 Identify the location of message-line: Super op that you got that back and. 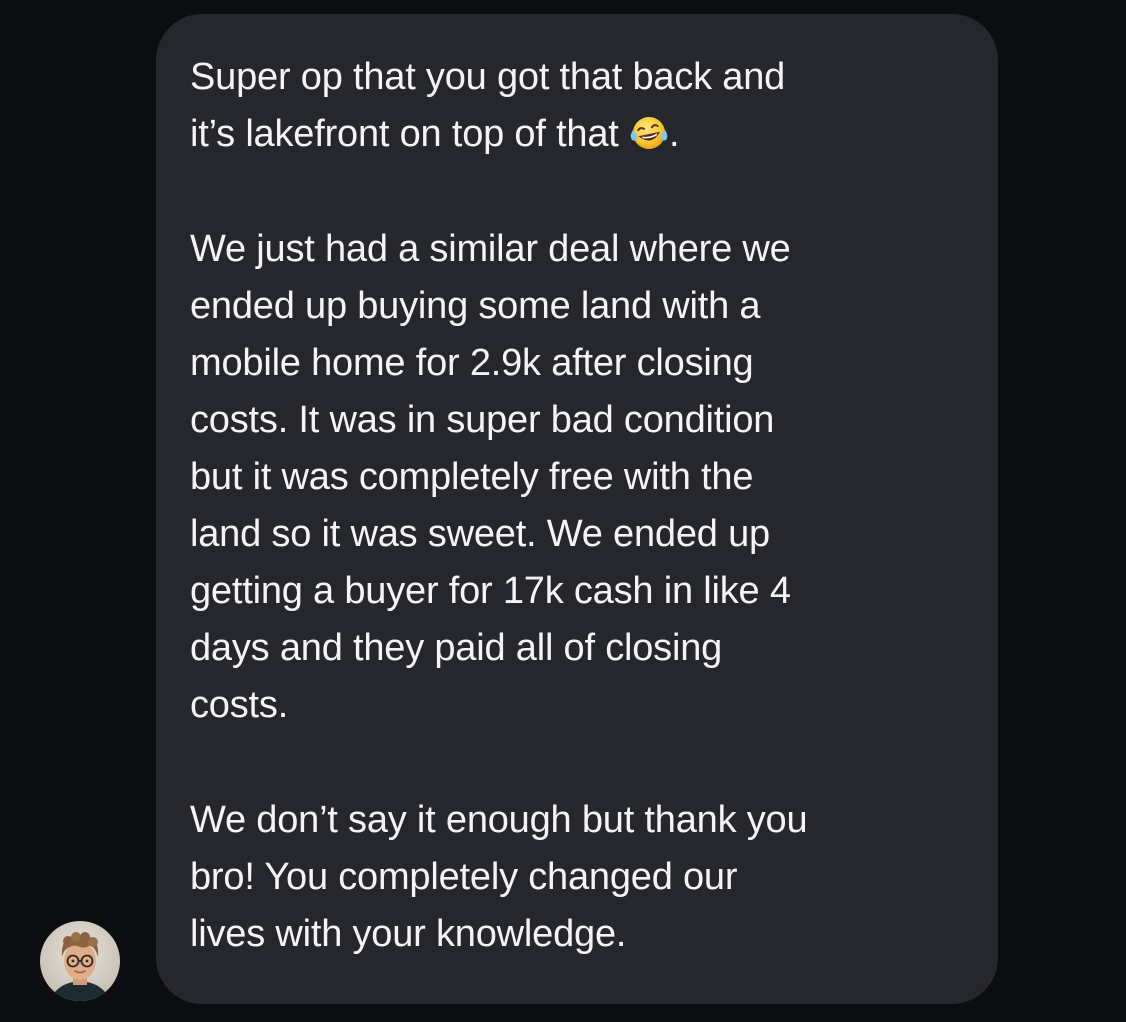
(488, 77).